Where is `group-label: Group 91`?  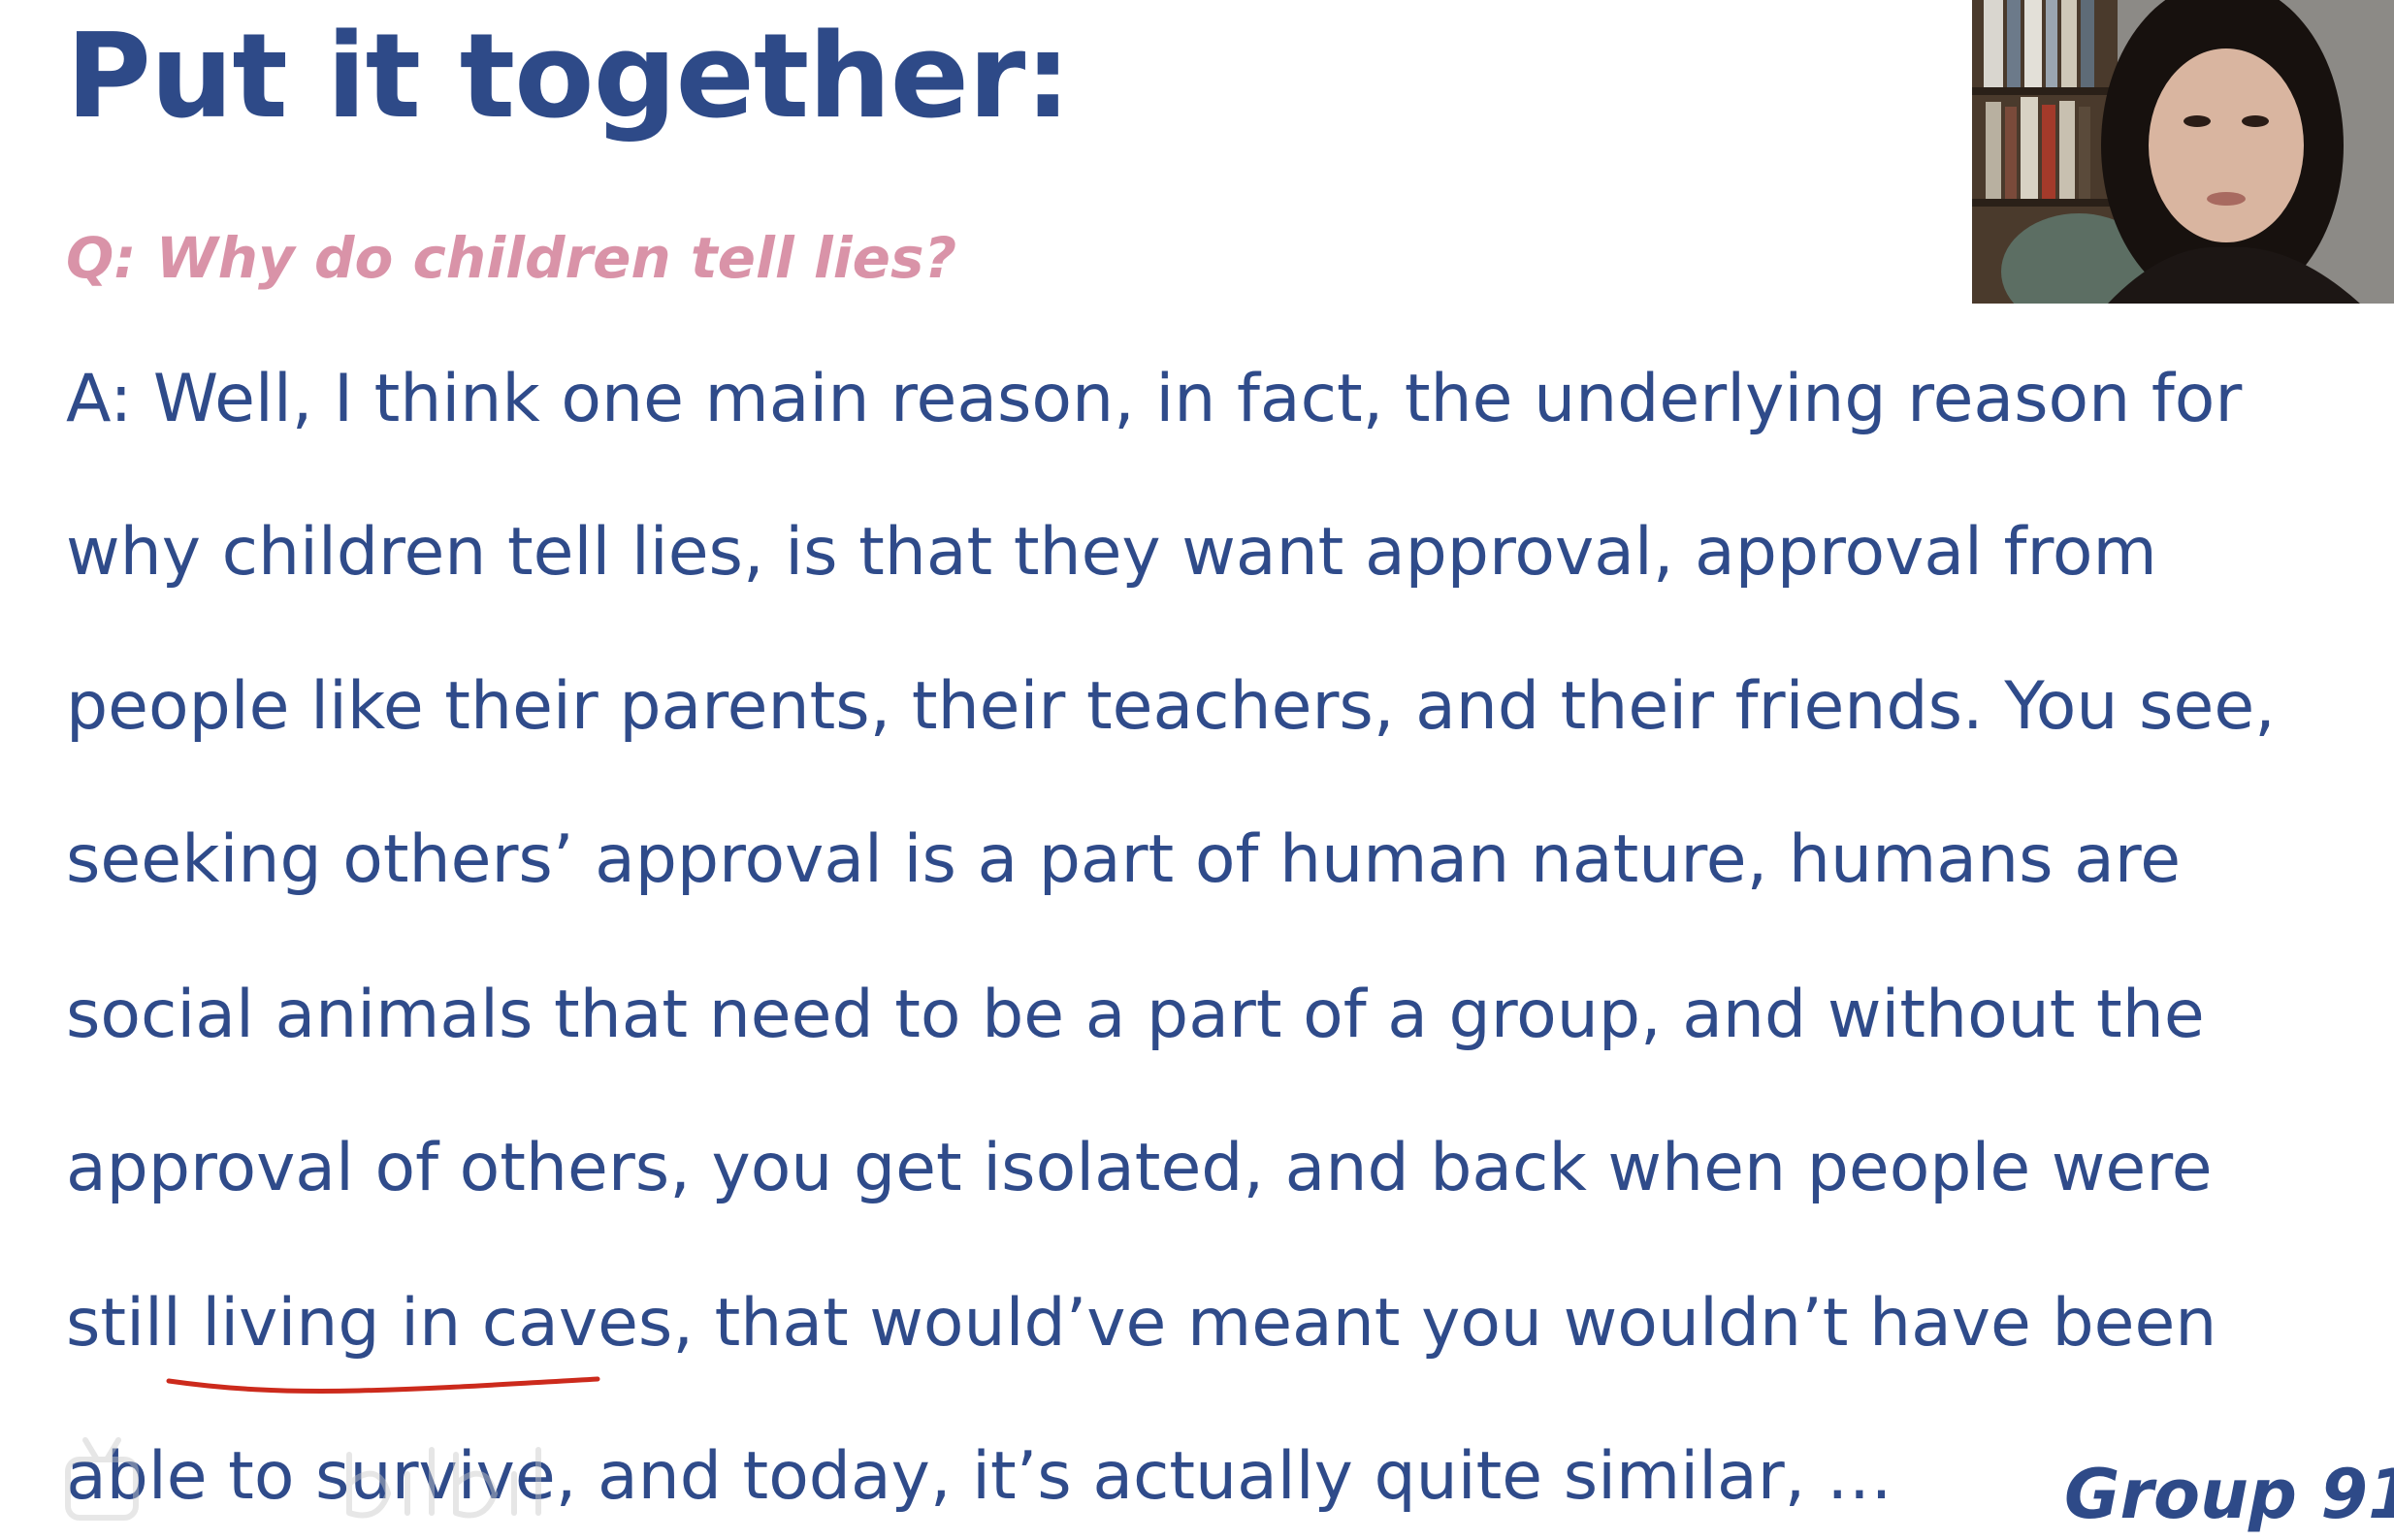
group-label: Group 91 is located at coordinates (2229, 1494).